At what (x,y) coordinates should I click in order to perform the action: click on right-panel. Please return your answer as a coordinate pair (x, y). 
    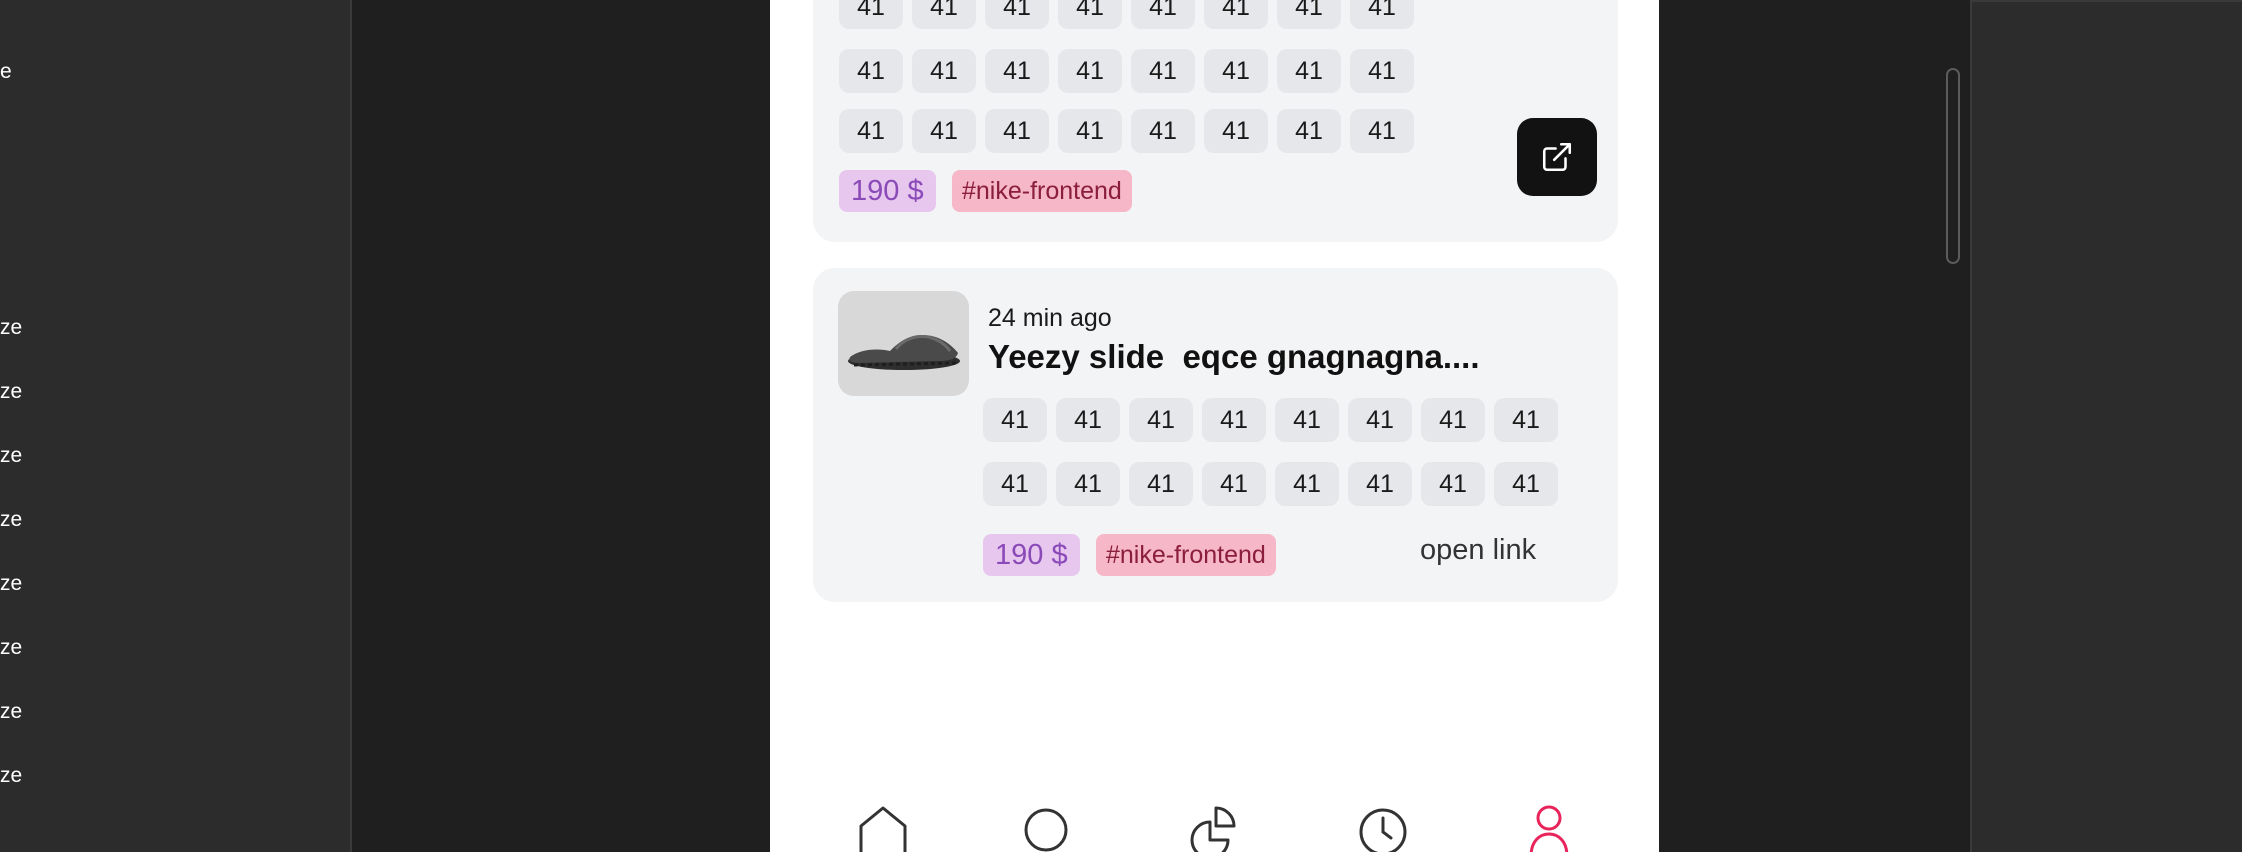
    Looking at the image, I should click on (2106, 426).